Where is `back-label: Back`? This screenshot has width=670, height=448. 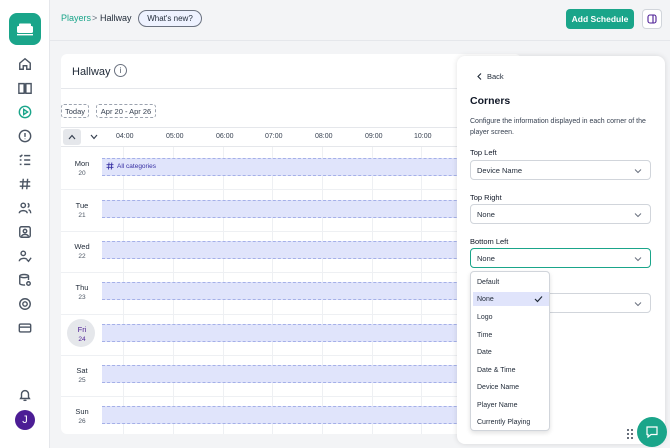
back-label: Back is located at coordinates (495, 76).